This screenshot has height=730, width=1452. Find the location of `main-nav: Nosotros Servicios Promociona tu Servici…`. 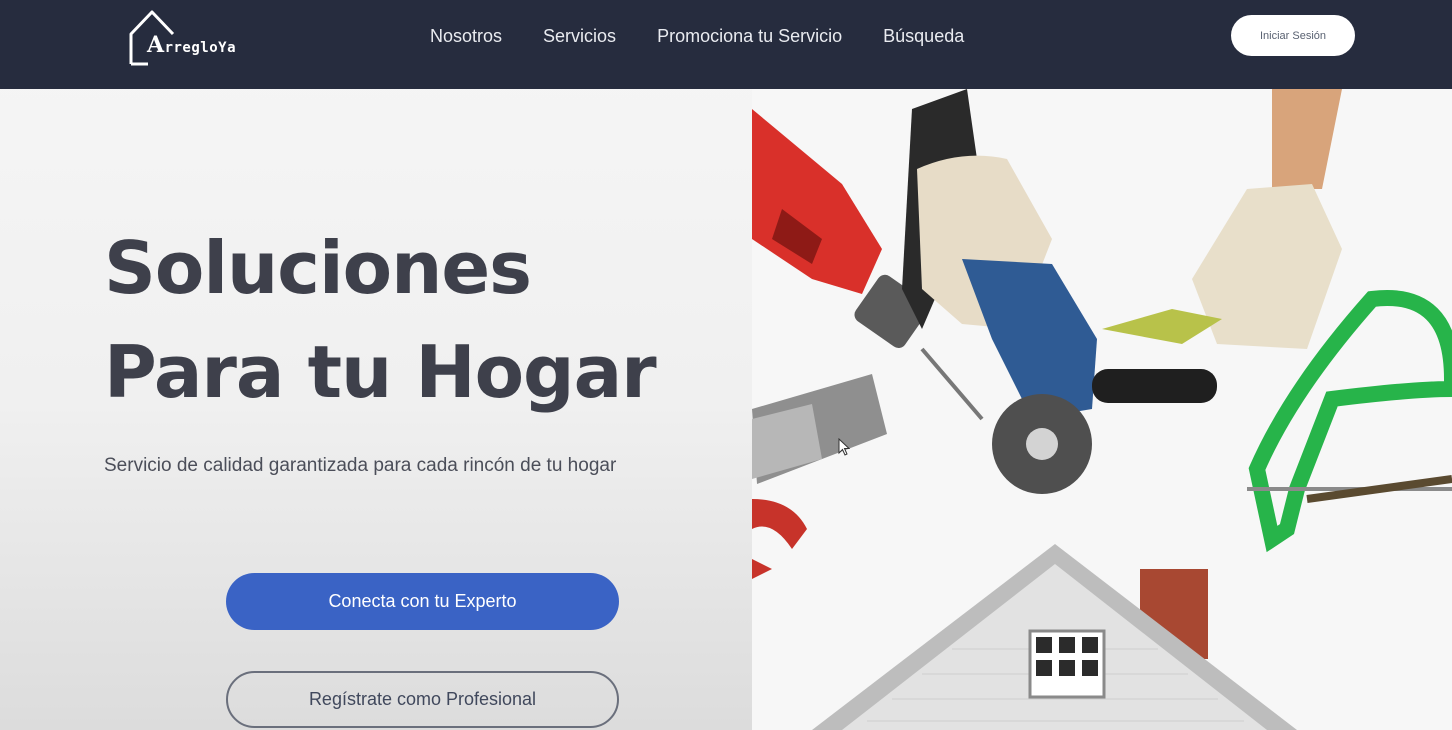

main-nav: Nosotros Servicios Promociona tu Servici… is located at coordinates (697, 36).